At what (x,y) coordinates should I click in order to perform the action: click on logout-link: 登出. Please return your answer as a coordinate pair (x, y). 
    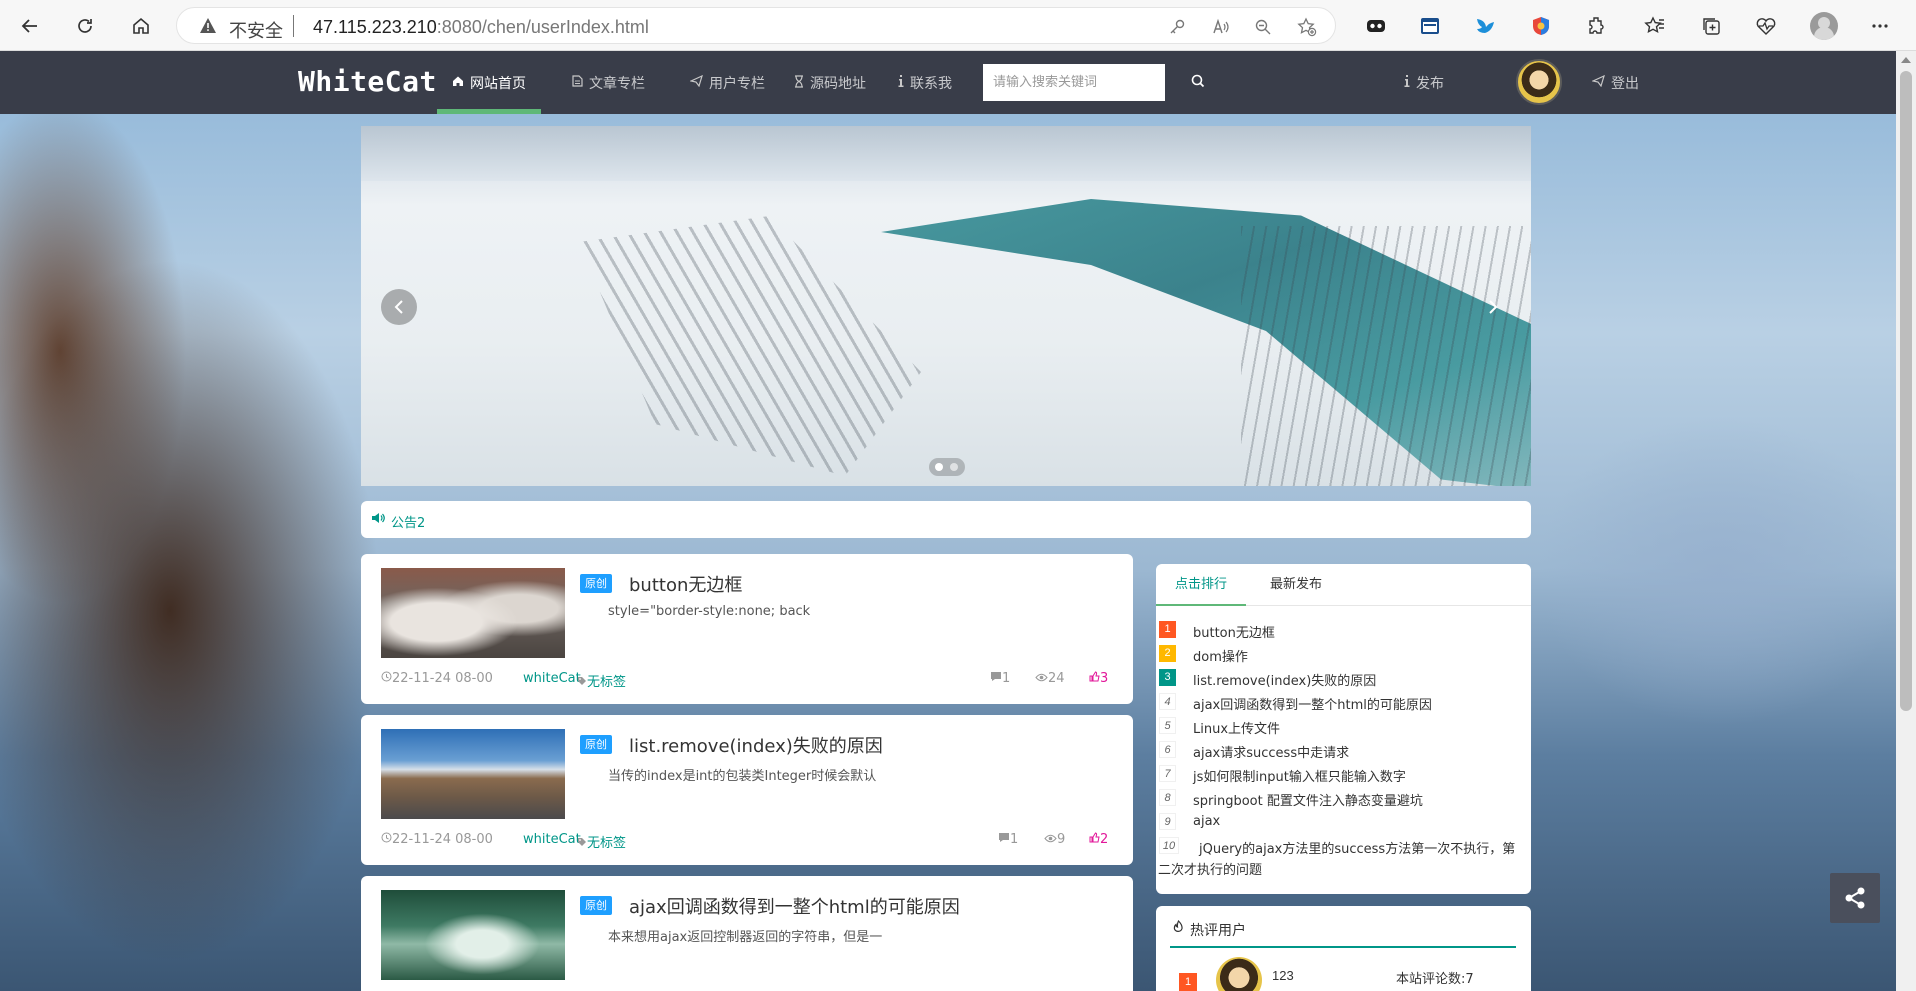
    Looking at the image, I should click on (1615, 82).